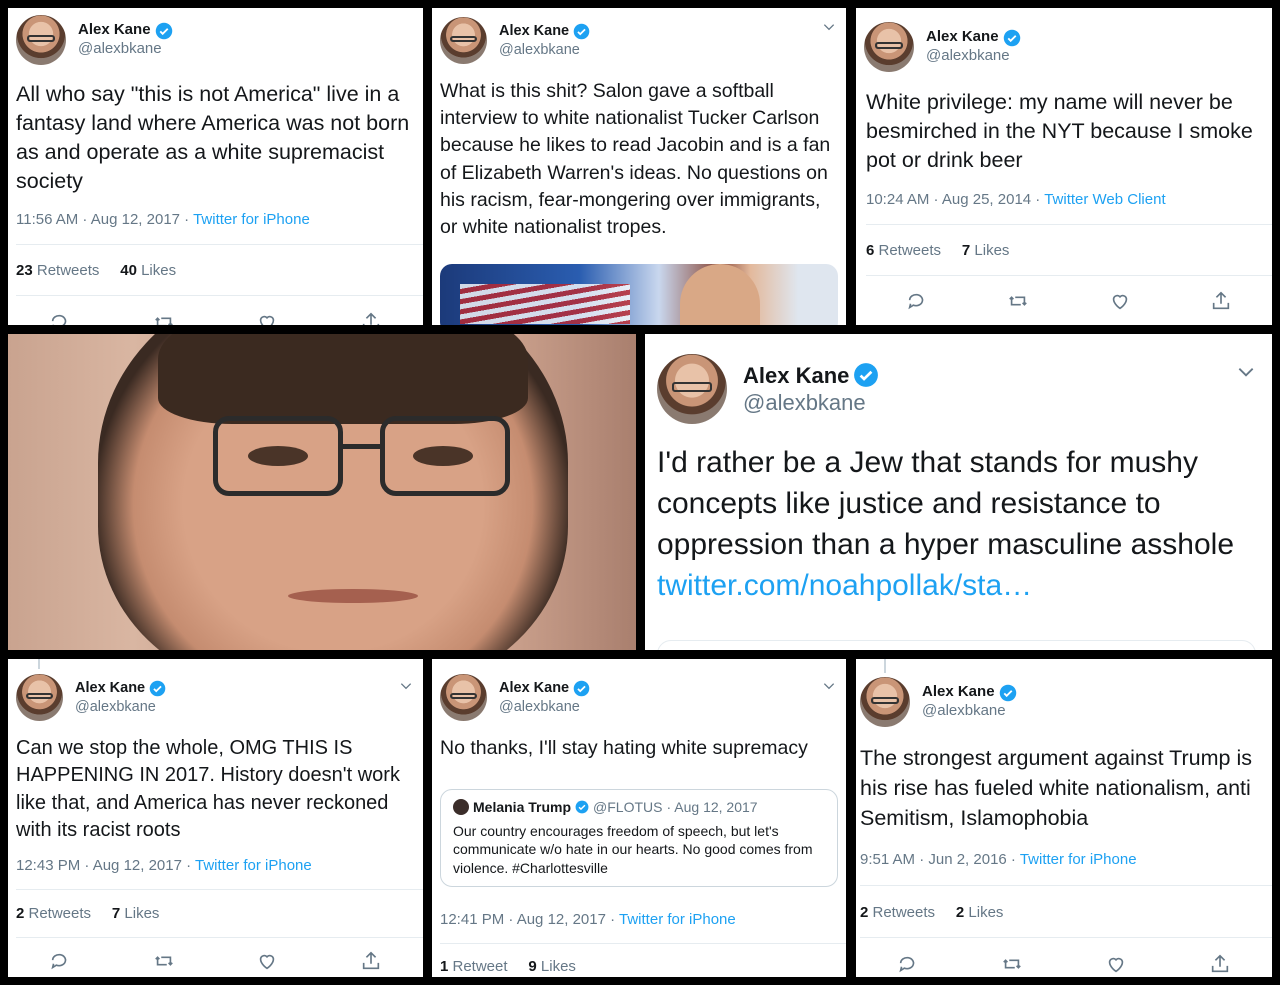 The height and width of the screenshot is (985, 1280). Describe the element at coordinates (461, 807) in the screenshot. I see `quoted-avatar` at that location.